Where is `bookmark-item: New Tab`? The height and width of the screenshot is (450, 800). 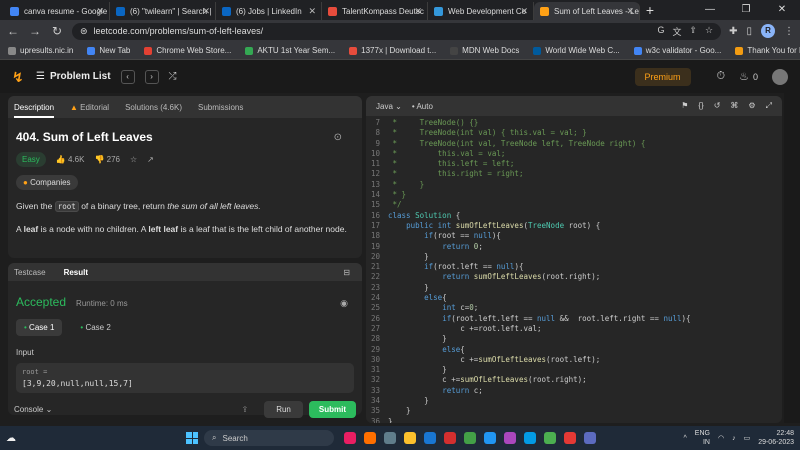 bookmark-item: New Tab is located at coordinates (108, 50).